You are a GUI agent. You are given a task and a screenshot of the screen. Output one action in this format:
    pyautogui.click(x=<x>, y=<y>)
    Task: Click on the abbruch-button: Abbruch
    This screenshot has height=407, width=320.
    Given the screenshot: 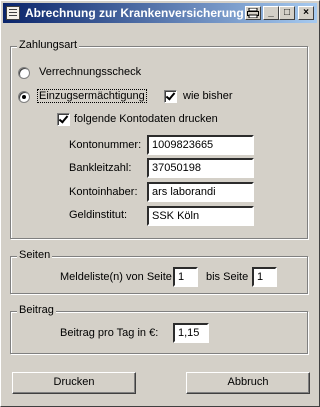 What is the action you would take?
    pyautogui.click(x=248, y=383)
    